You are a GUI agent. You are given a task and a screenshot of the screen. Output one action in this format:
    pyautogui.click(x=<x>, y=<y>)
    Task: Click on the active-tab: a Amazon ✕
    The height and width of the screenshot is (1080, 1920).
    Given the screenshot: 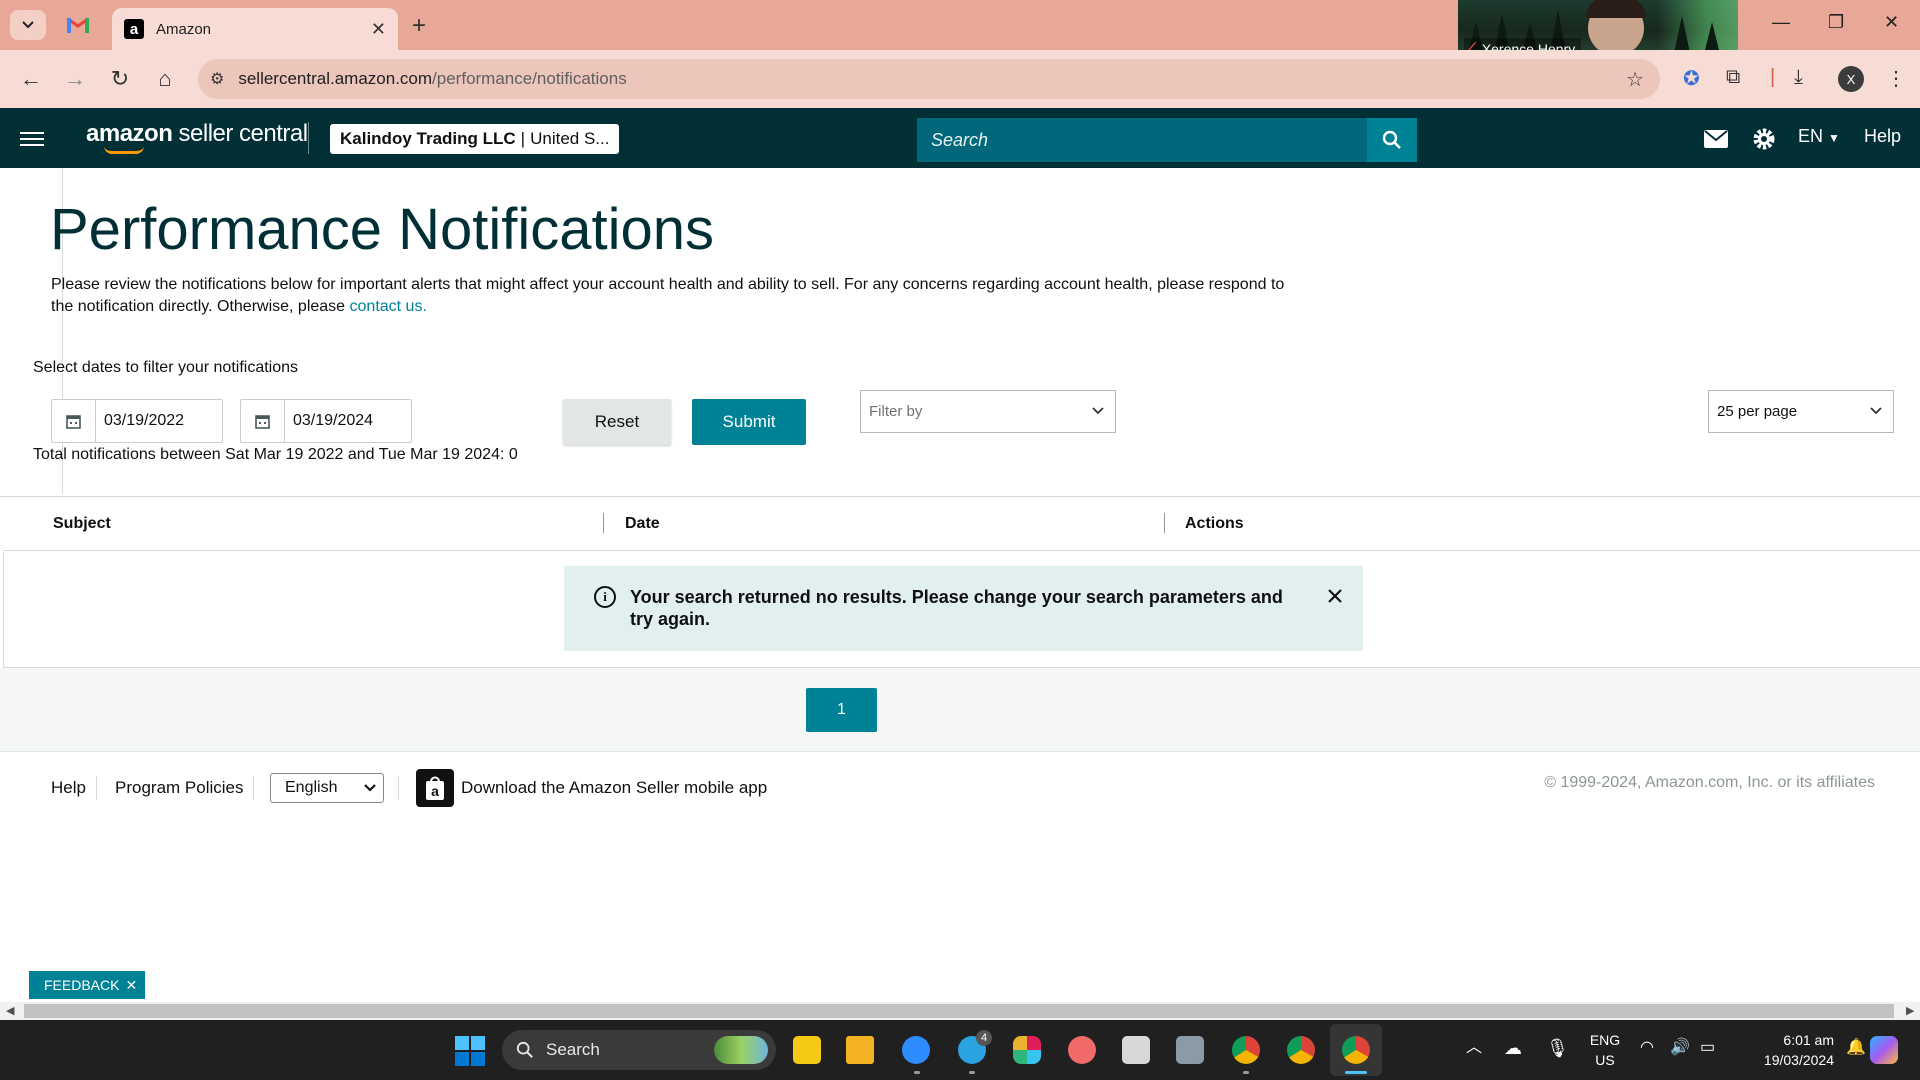 What is the action you would take?
    pyautogui.click(x=255, y=29)
    